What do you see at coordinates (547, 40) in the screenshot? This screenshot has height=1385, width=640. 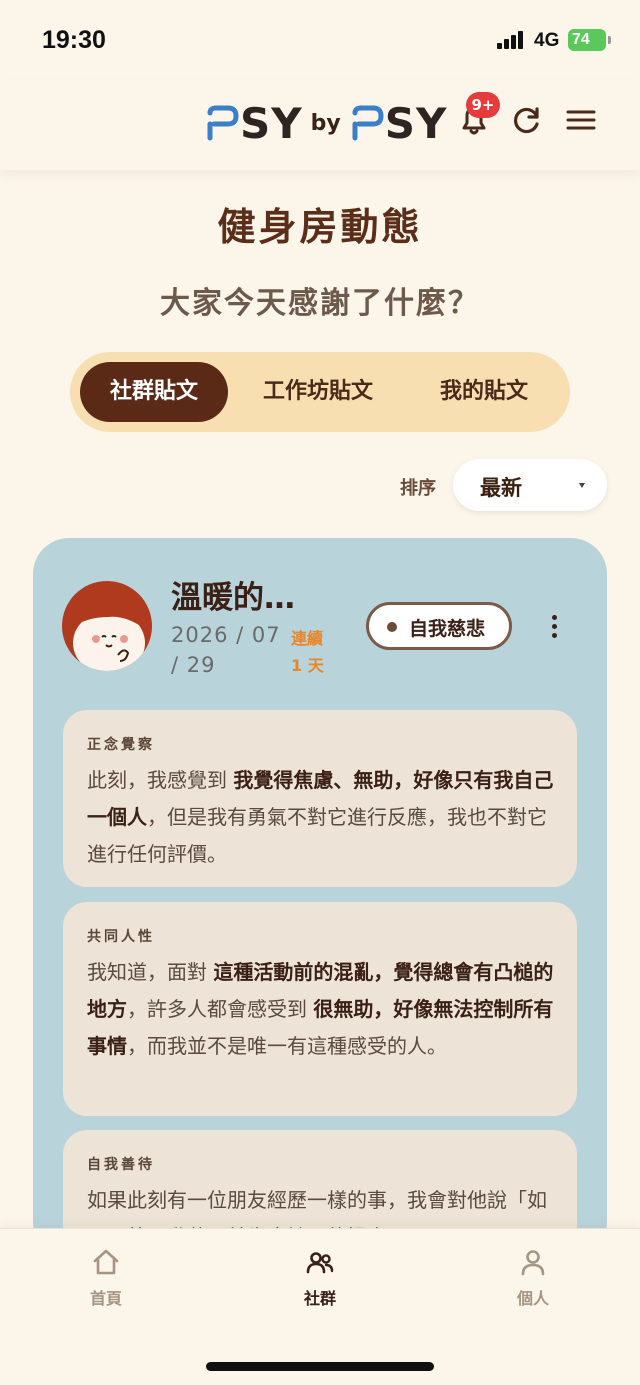 I see `network-type: 4G` at bounding box center [547, 40].